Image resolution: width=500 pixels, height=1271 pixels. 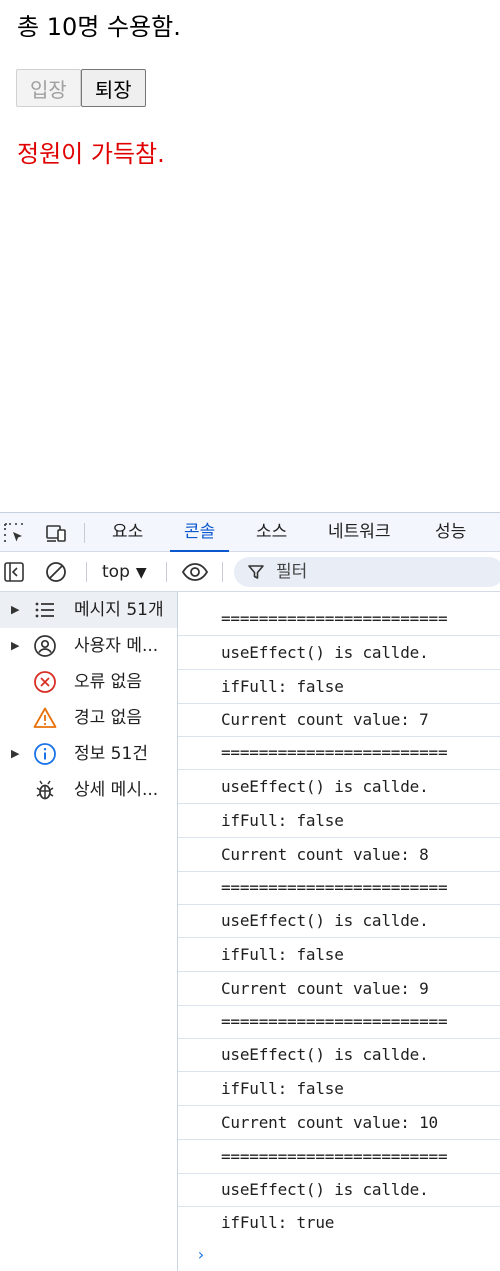 I want to click on console-message-text: ifFull: true, so click(x=278, y=1222).